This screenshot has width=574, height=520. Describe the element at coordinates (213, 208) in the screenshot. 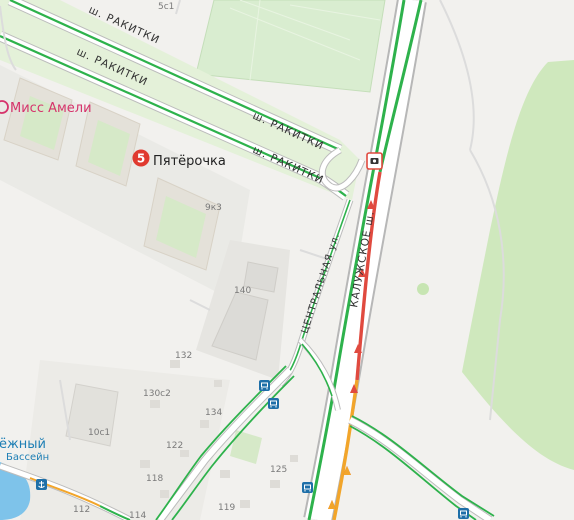

I see `house-number: 9к3` at that location.